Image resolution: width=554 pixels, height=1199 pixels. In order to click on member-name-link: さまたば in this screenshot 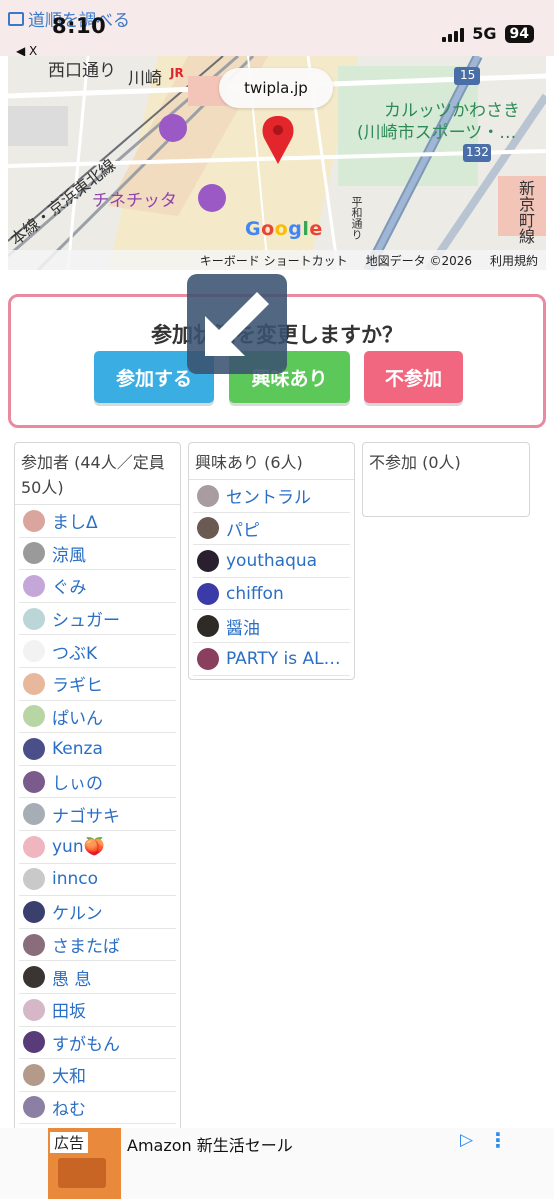, I will do `click(86, 944)`.